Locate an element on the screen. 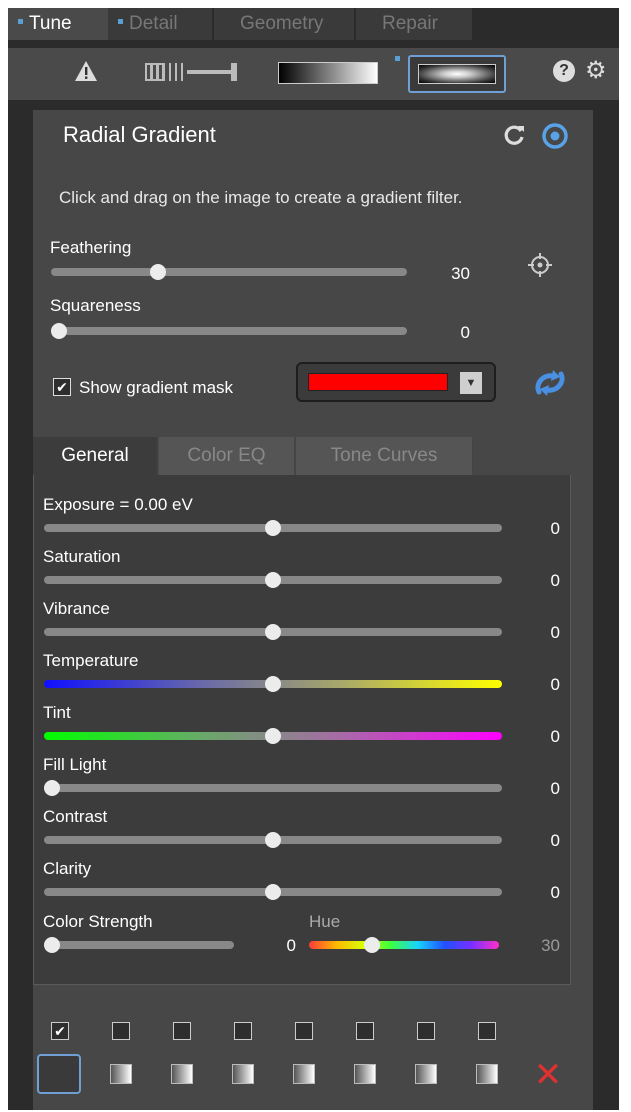  hue-slider-track is located at coordinates (404, 945).